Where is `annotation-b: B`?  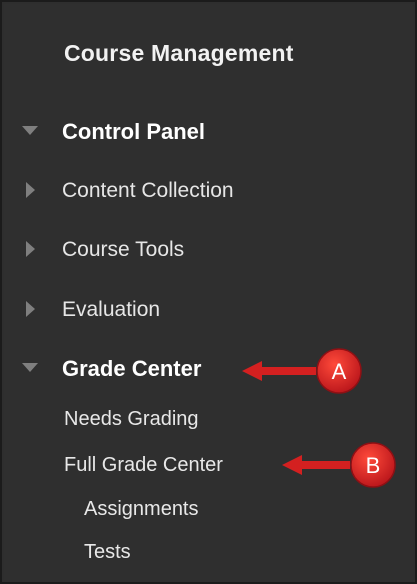
annotation-b: B is located at coordinates (339, 465).